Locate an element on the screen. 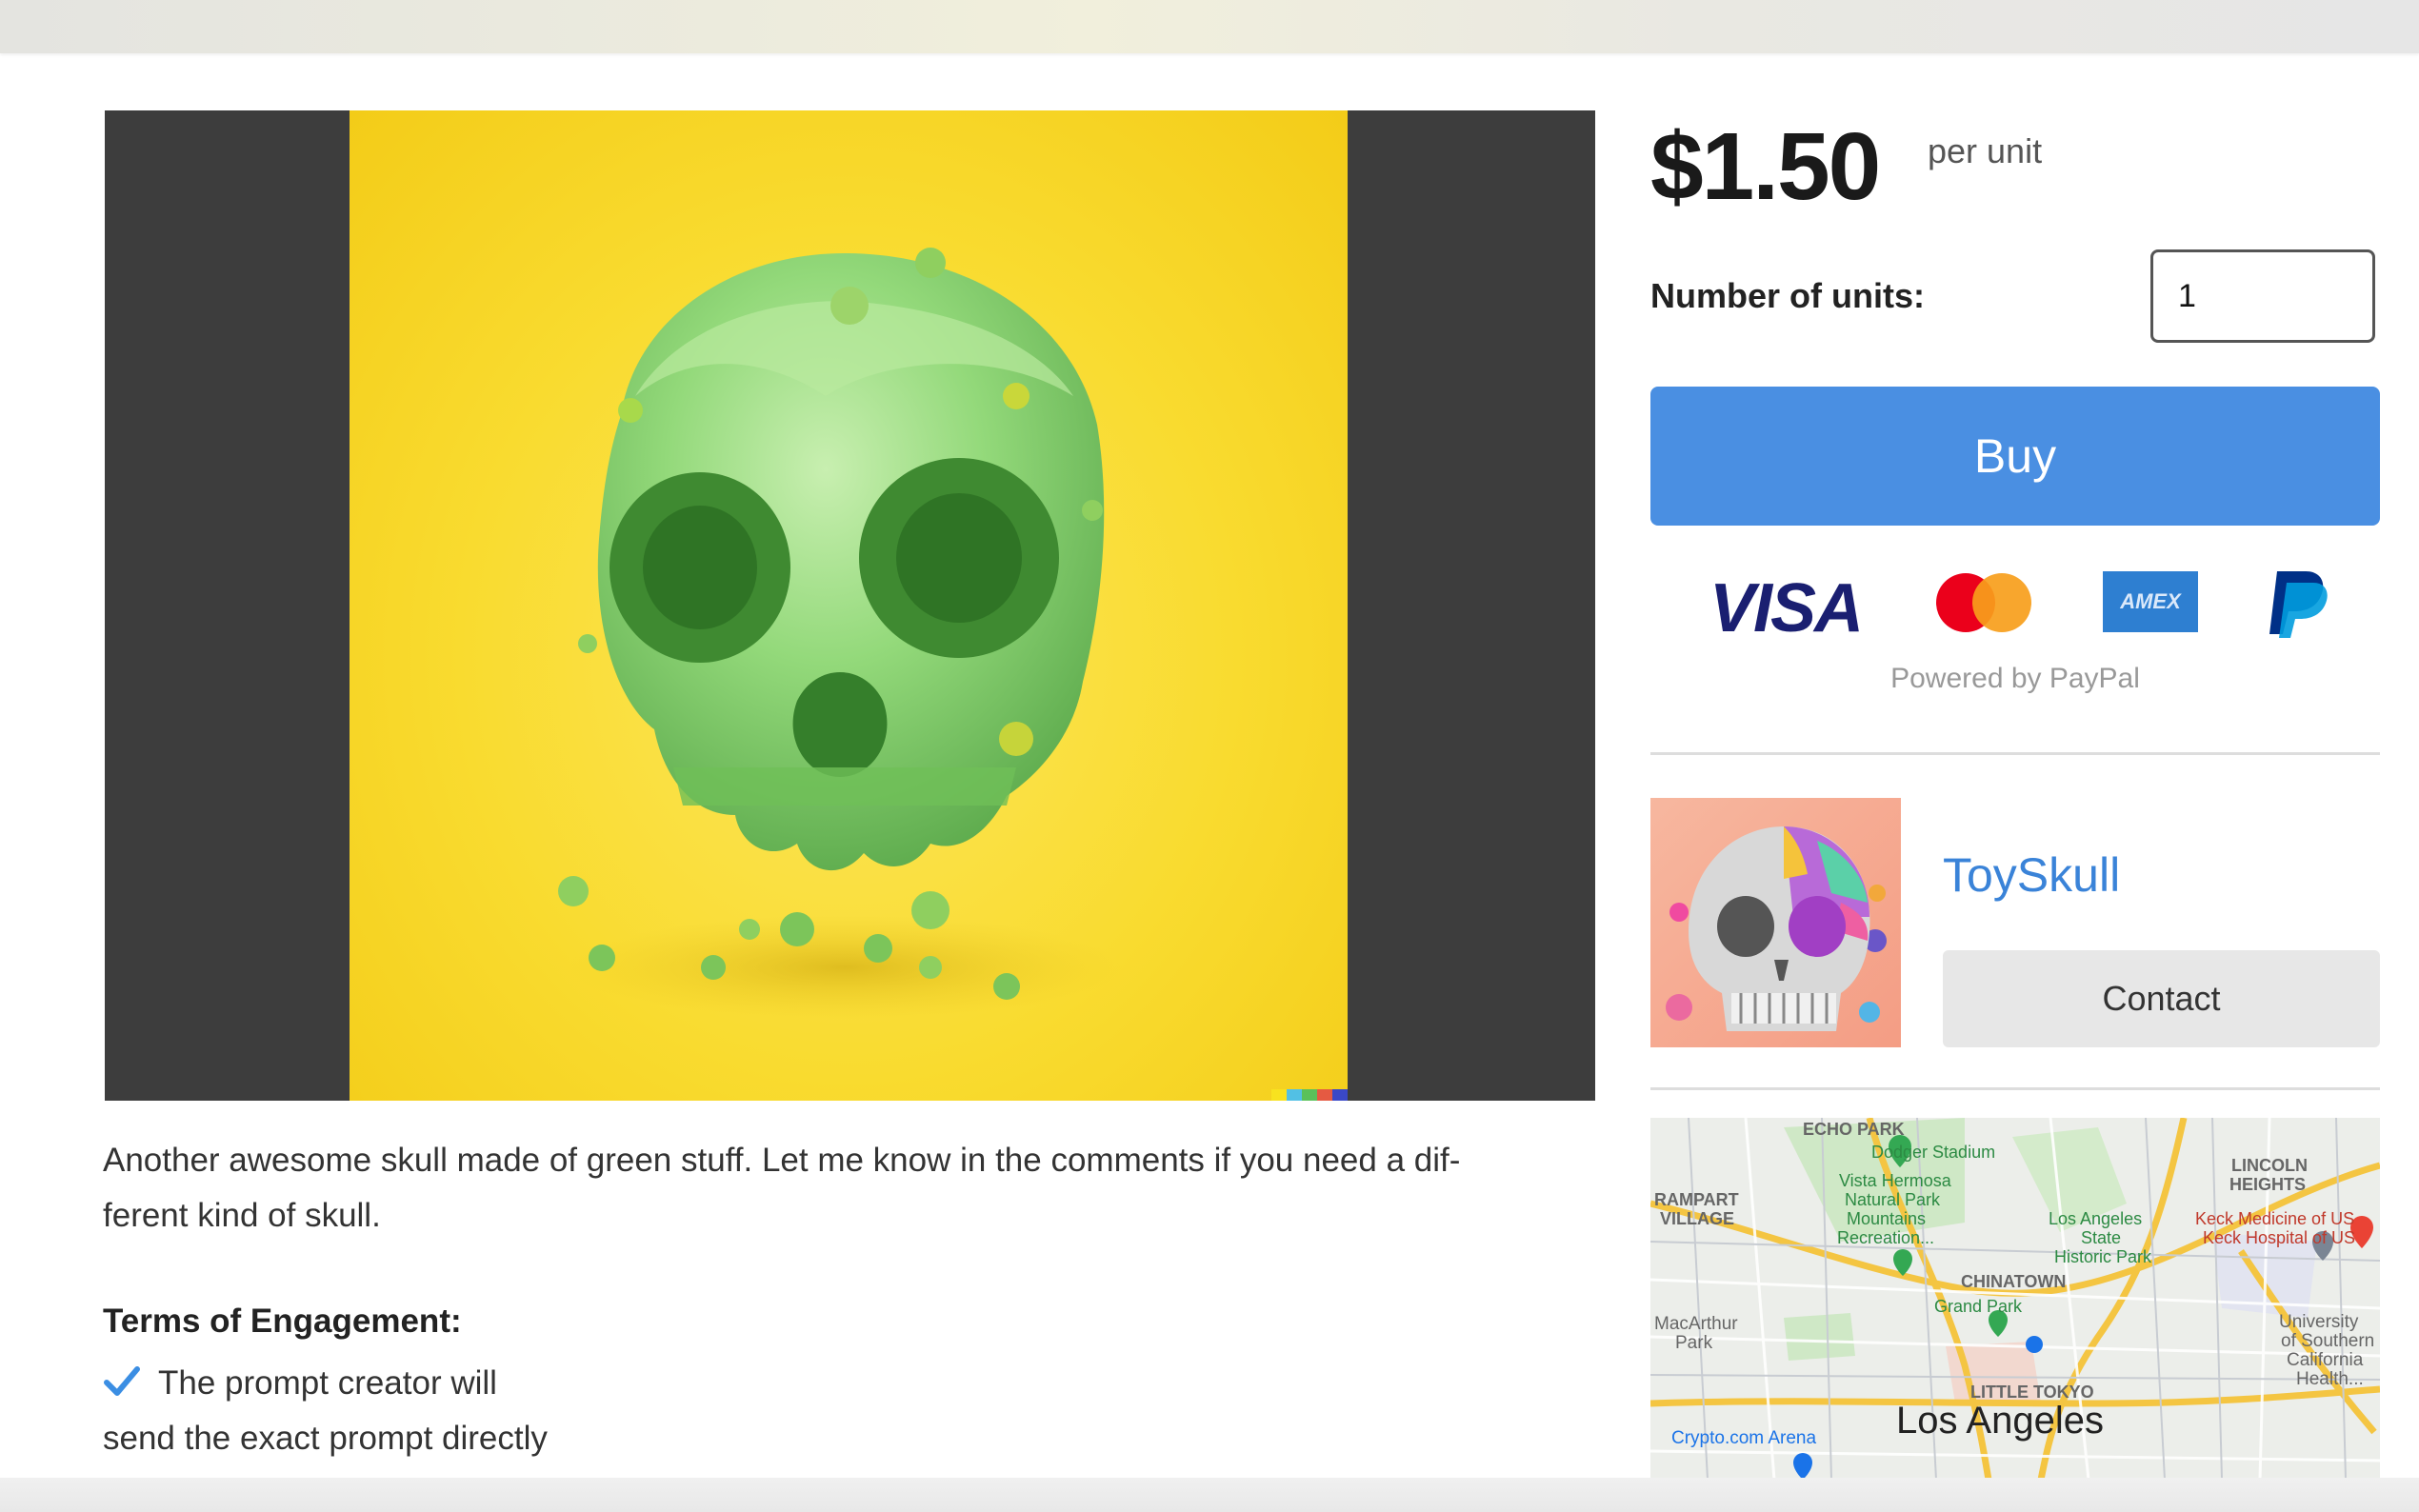 The height and width of the screenshot is (1512, 2419). map-label: Dodger Stadium is located at coordinates (1933, 1152).